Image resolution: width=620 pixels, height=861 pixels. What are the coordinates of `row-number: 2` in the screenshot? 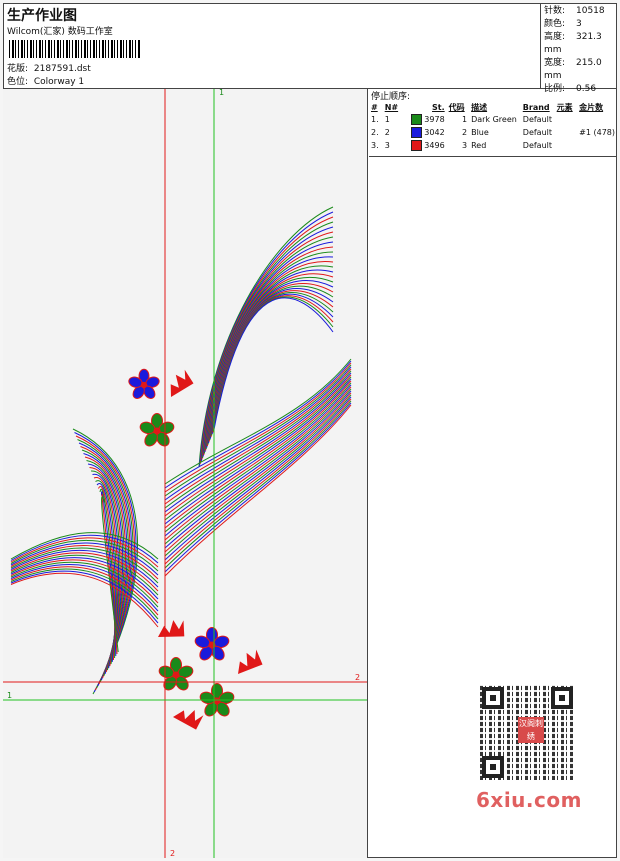 It's located at (387, 132).